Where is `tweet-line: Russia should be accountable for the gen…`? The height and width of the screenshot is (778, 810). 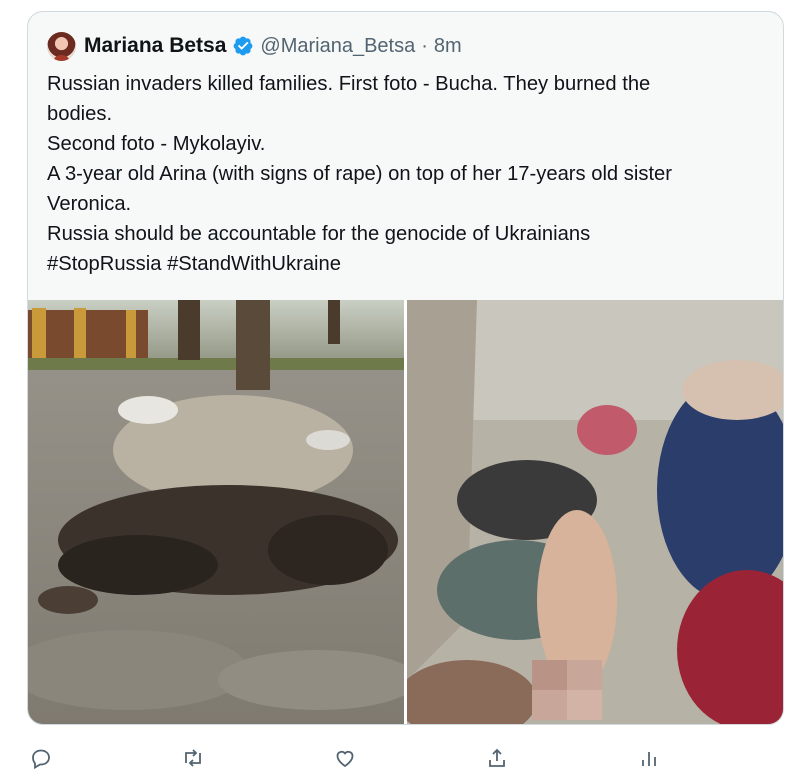 tweet-line: Russia should be accountable for the gen… is located at coordinates (319, 234).